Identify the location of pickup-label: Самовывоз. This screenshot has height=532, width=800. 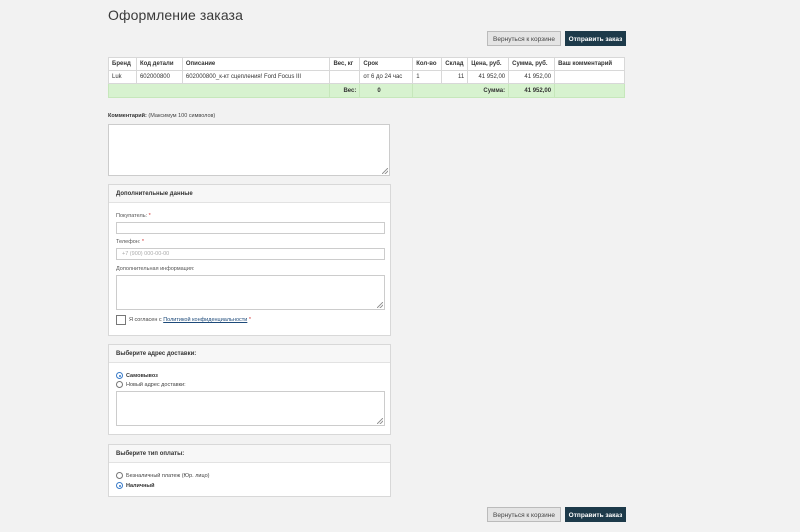
(142, 376).